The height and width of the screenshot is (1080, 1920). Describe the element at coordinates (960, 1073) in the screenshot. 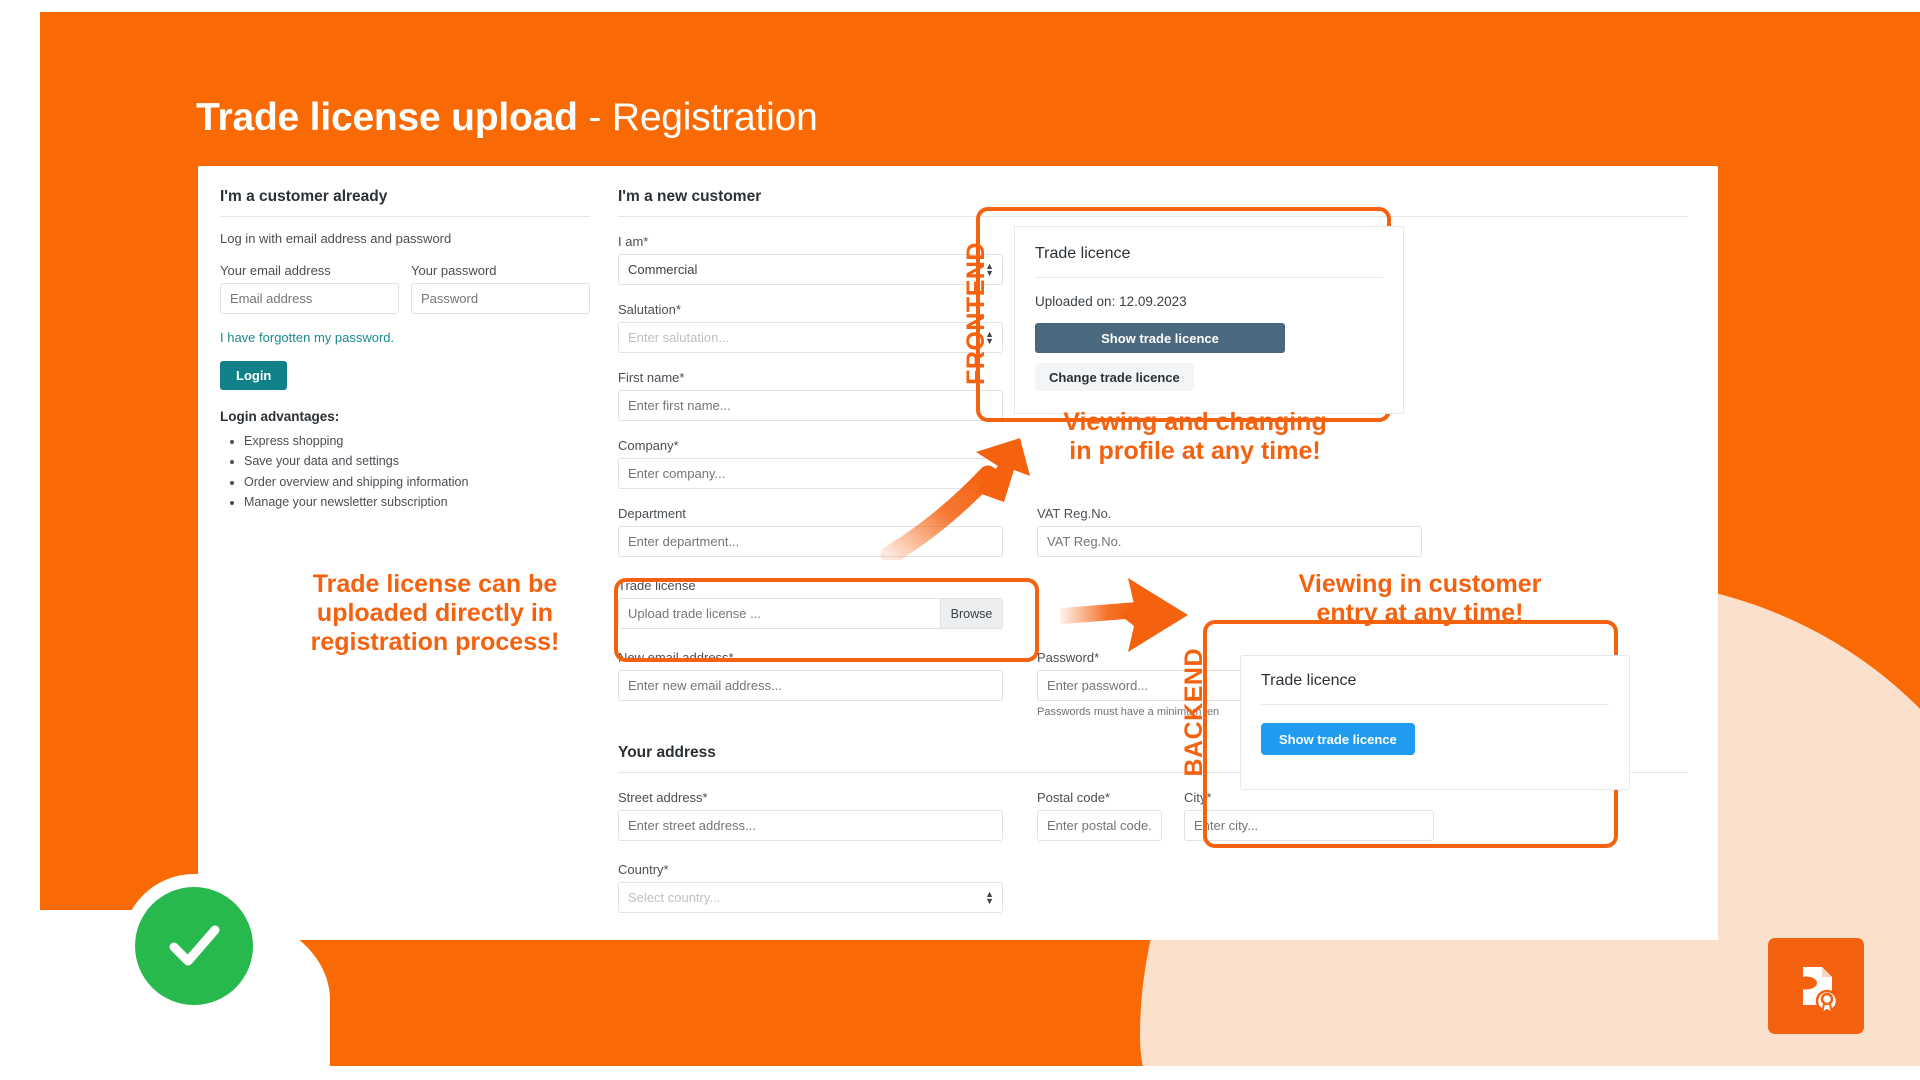

I see `decorative-white-bottom-edge` at that location.